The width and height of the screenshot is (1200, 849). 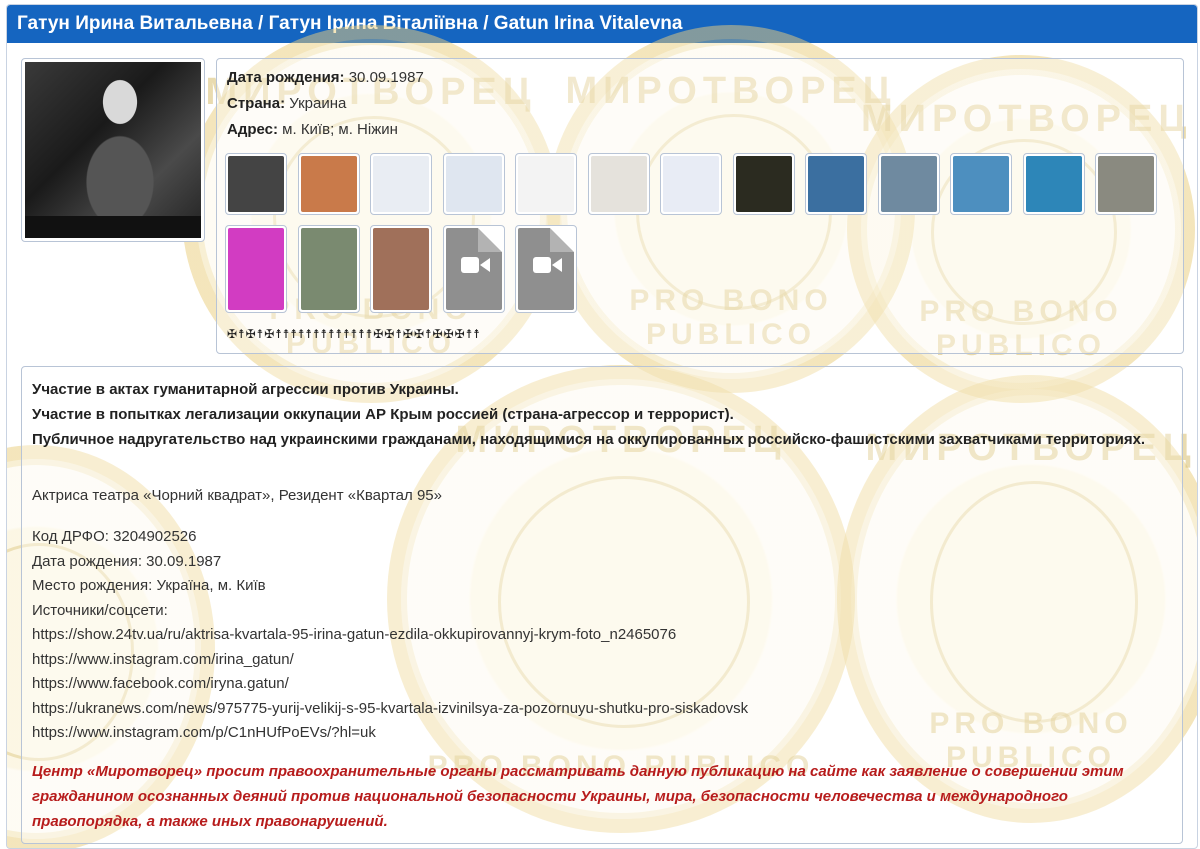 I want to click on address-row: Адрес: м. Київ; м. Ніжин, so click(x=312, y=129).